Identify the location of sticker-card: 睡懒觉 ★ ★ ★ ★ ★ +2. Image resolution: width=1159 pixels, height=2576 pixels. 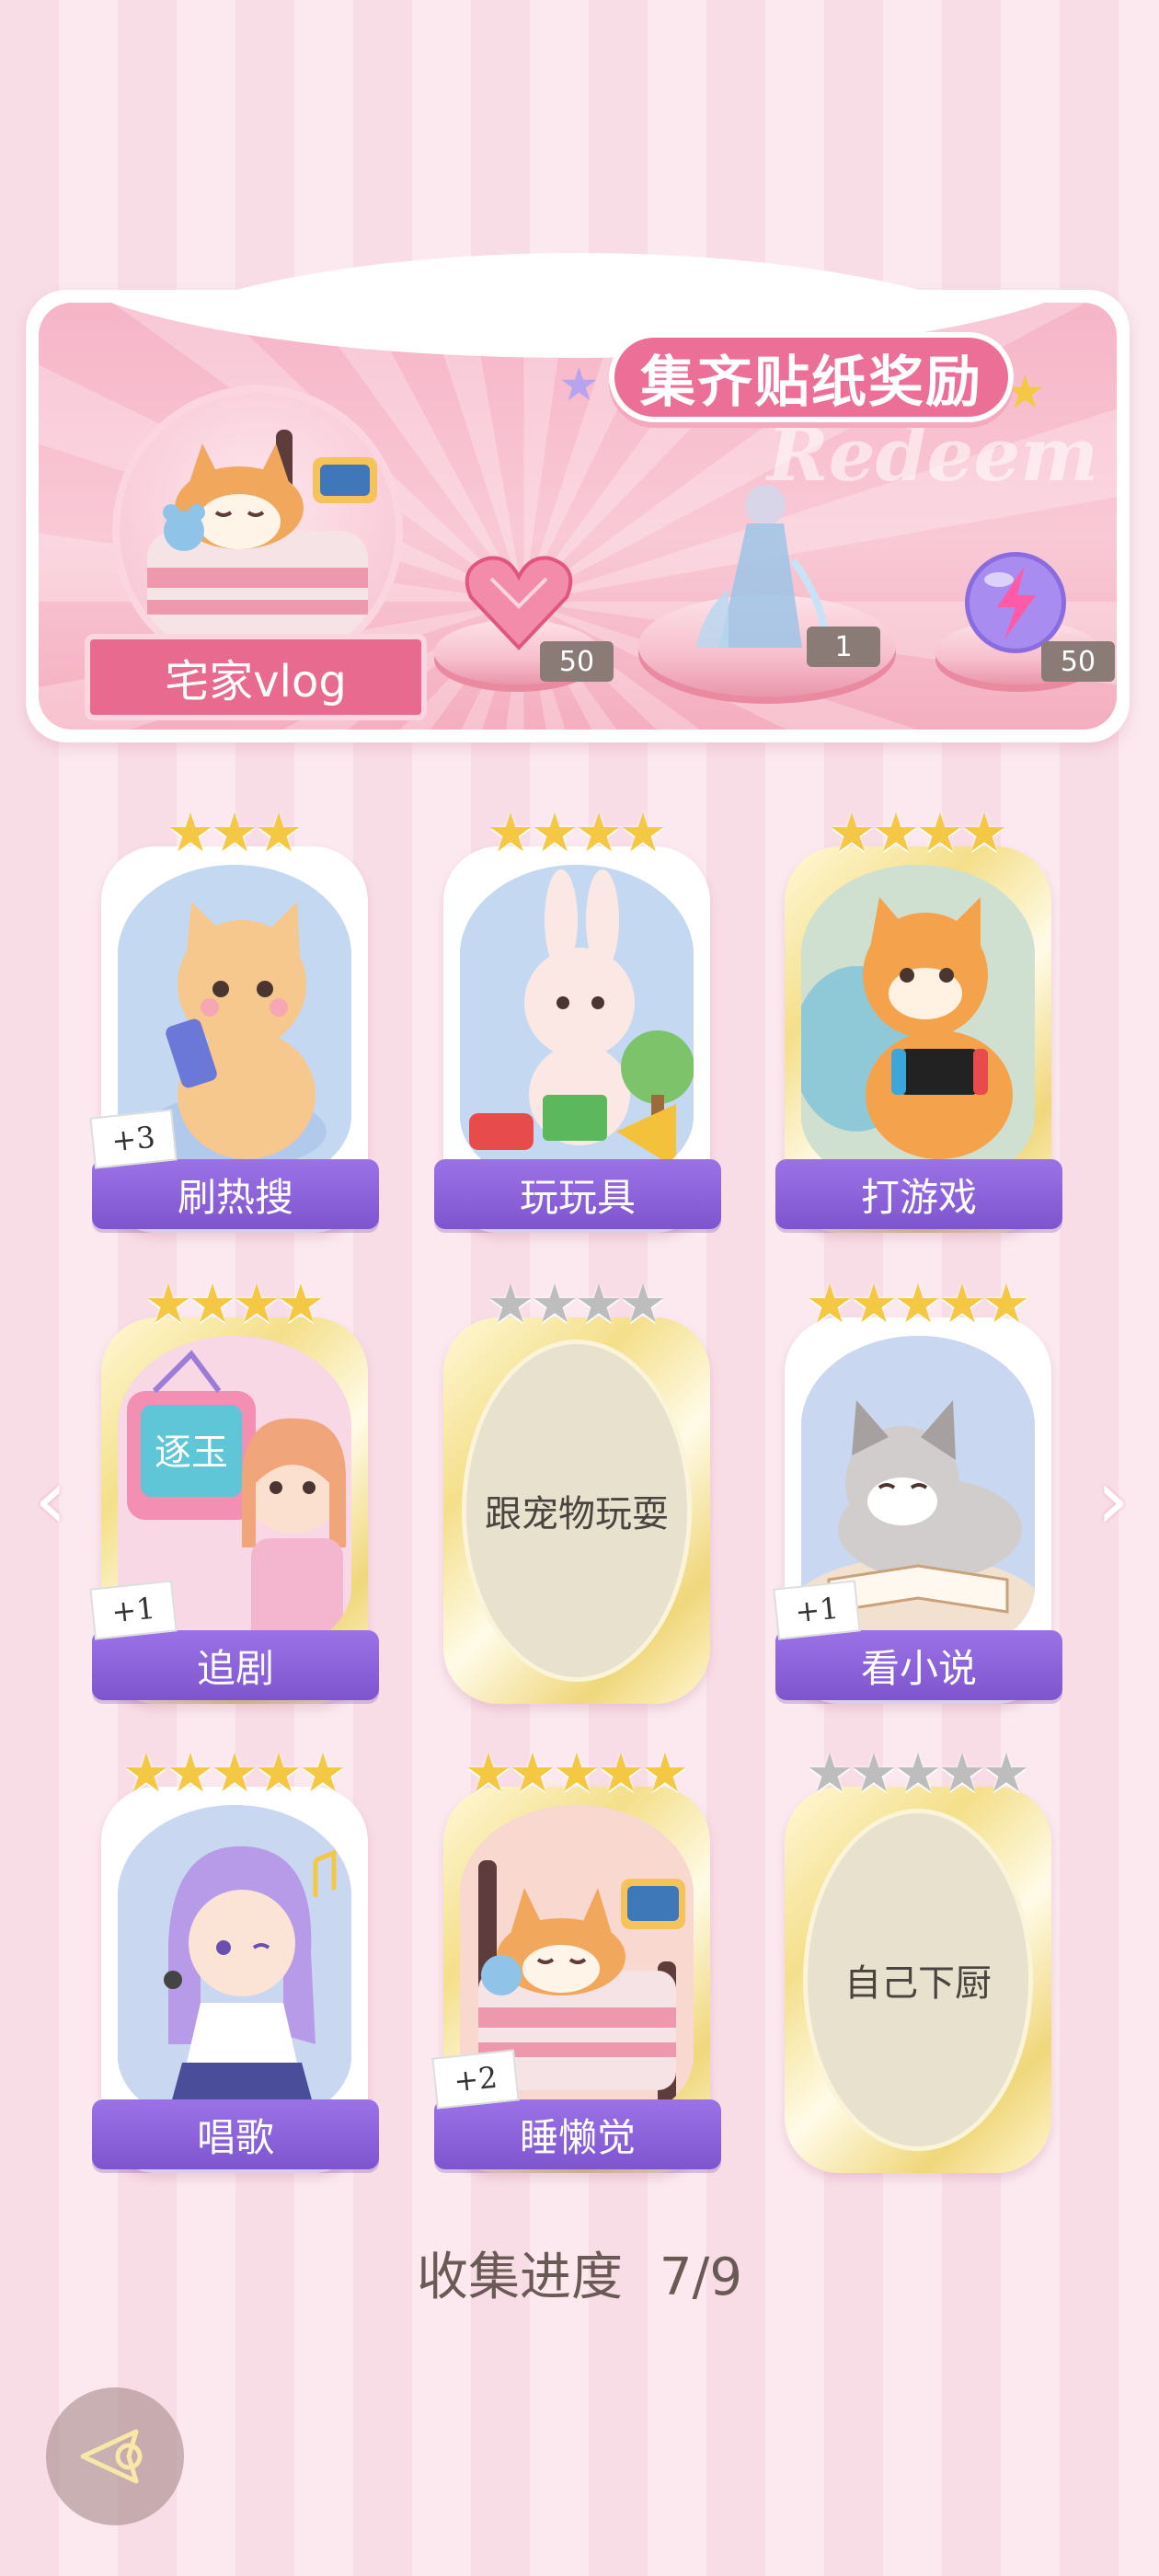
(576, 1959).